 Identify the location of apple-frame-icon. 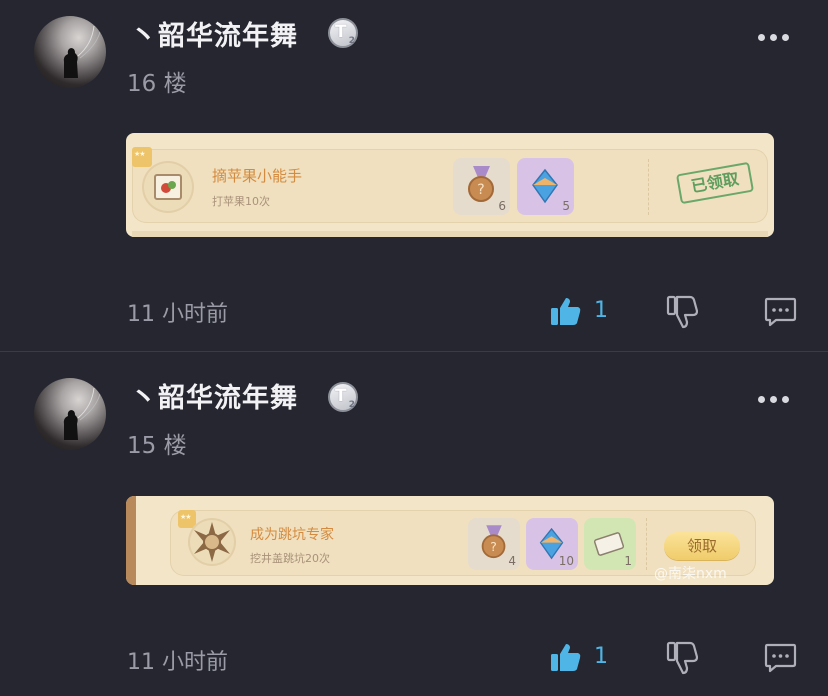
(168, 187).